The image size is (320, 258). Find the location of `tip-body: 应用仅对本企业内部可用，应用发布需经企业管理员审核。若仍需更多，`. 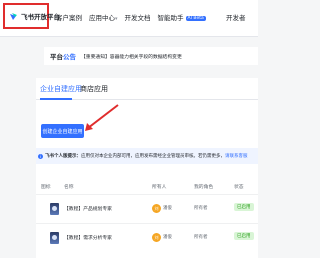

tip-body: 应用仅对本企业内部可用，应用发布需经企业管理员审核。若仍需更多， is located at coordinates (153, 156).